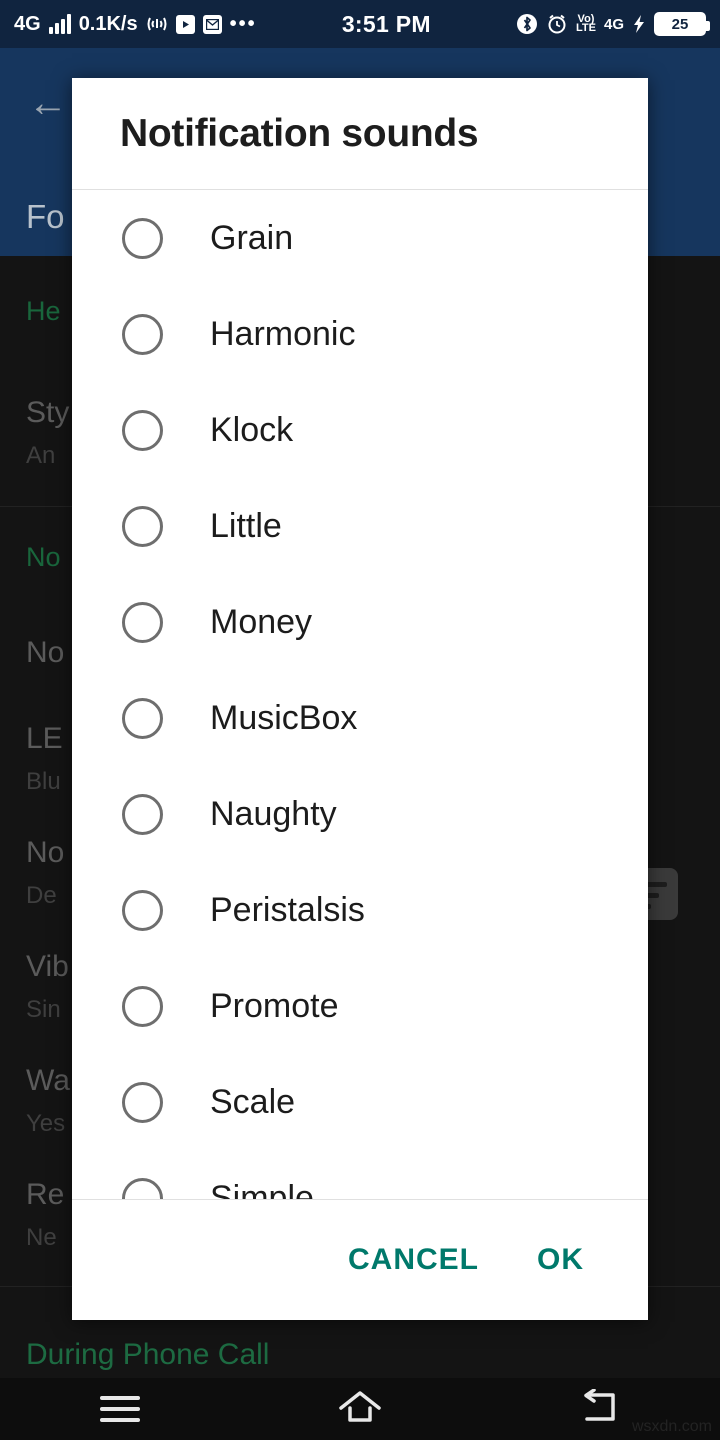 The image size is (720, 1440). Describe the element at coordinates (243, 24) in the screenshot. I see `more-dots-icon: •••` at that location.